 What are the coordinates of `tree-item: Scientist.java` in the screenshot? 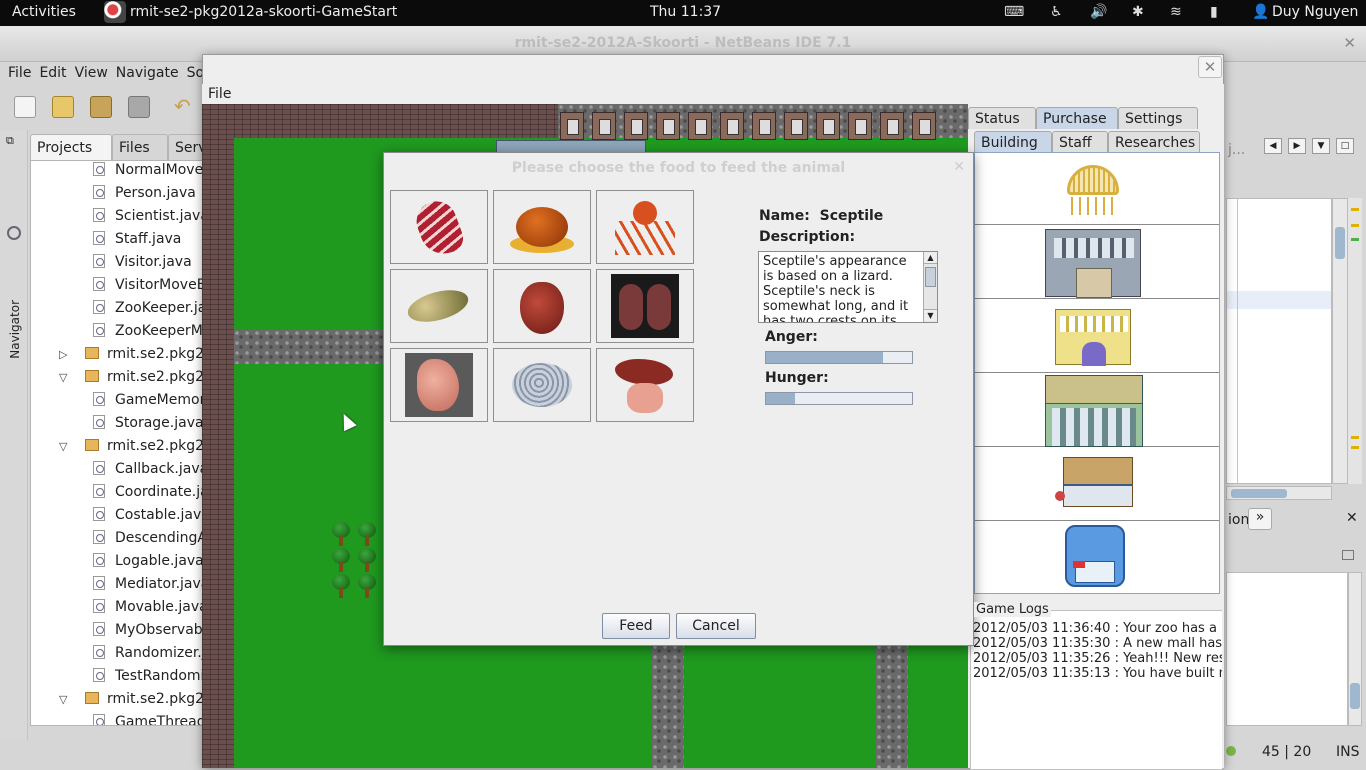 It's located at (149, 219).